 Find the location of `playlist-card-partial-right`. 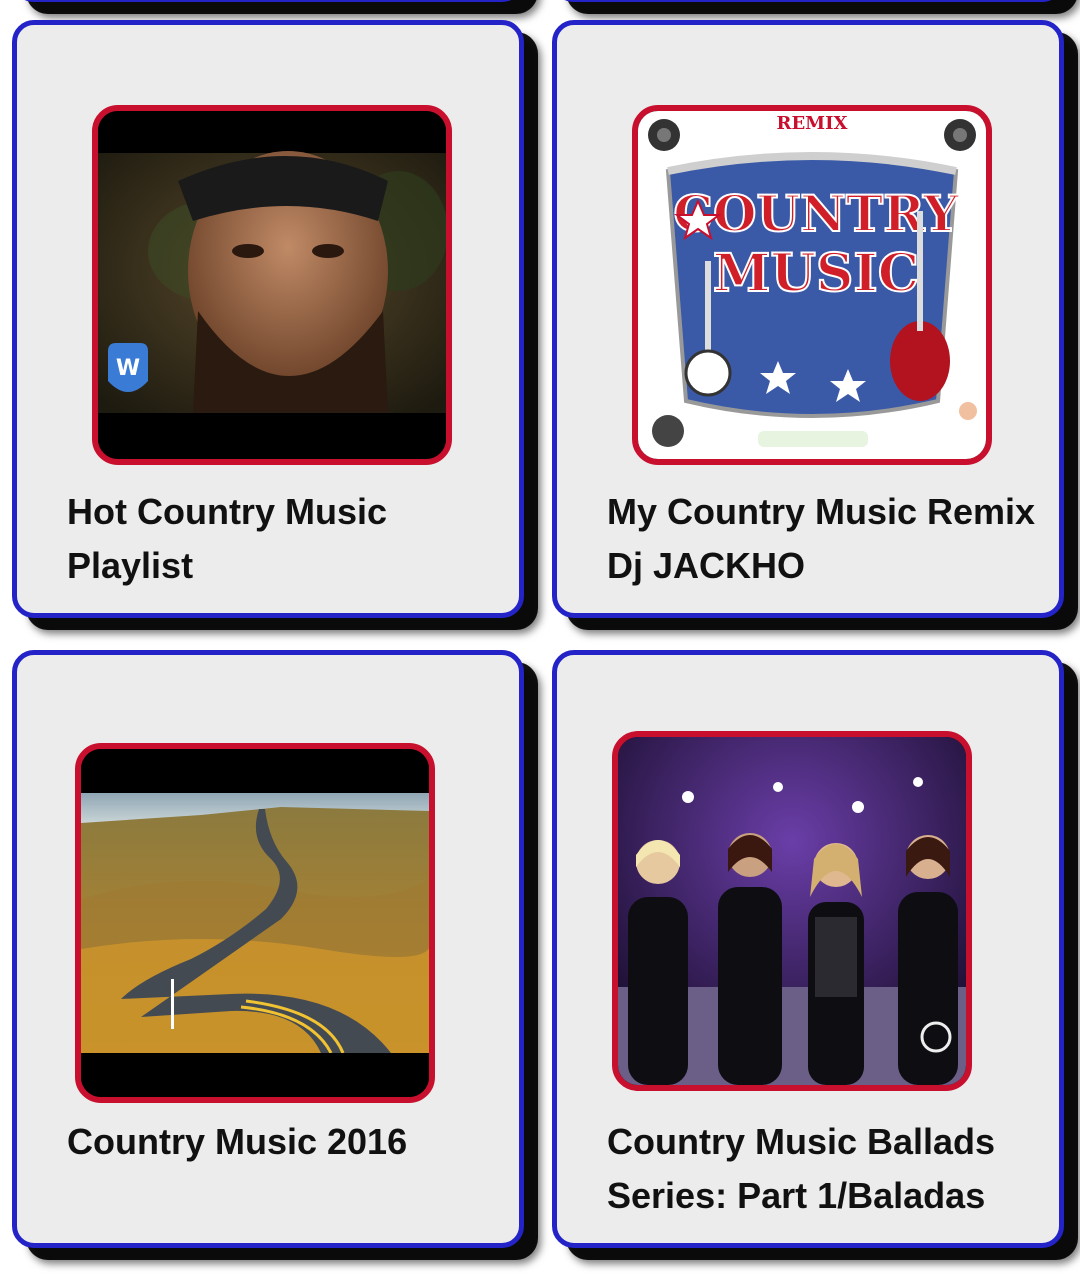

playlist-card-partial-right is located at coordinates (808, 1).